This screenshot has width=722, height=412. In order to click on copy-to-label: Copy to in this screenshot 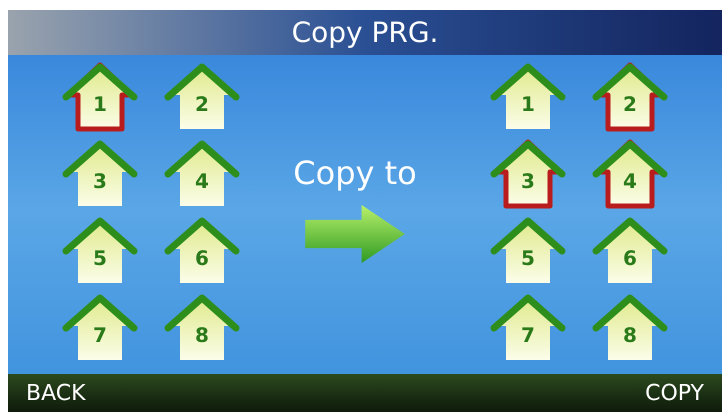, I will do `click(355, 173)`.